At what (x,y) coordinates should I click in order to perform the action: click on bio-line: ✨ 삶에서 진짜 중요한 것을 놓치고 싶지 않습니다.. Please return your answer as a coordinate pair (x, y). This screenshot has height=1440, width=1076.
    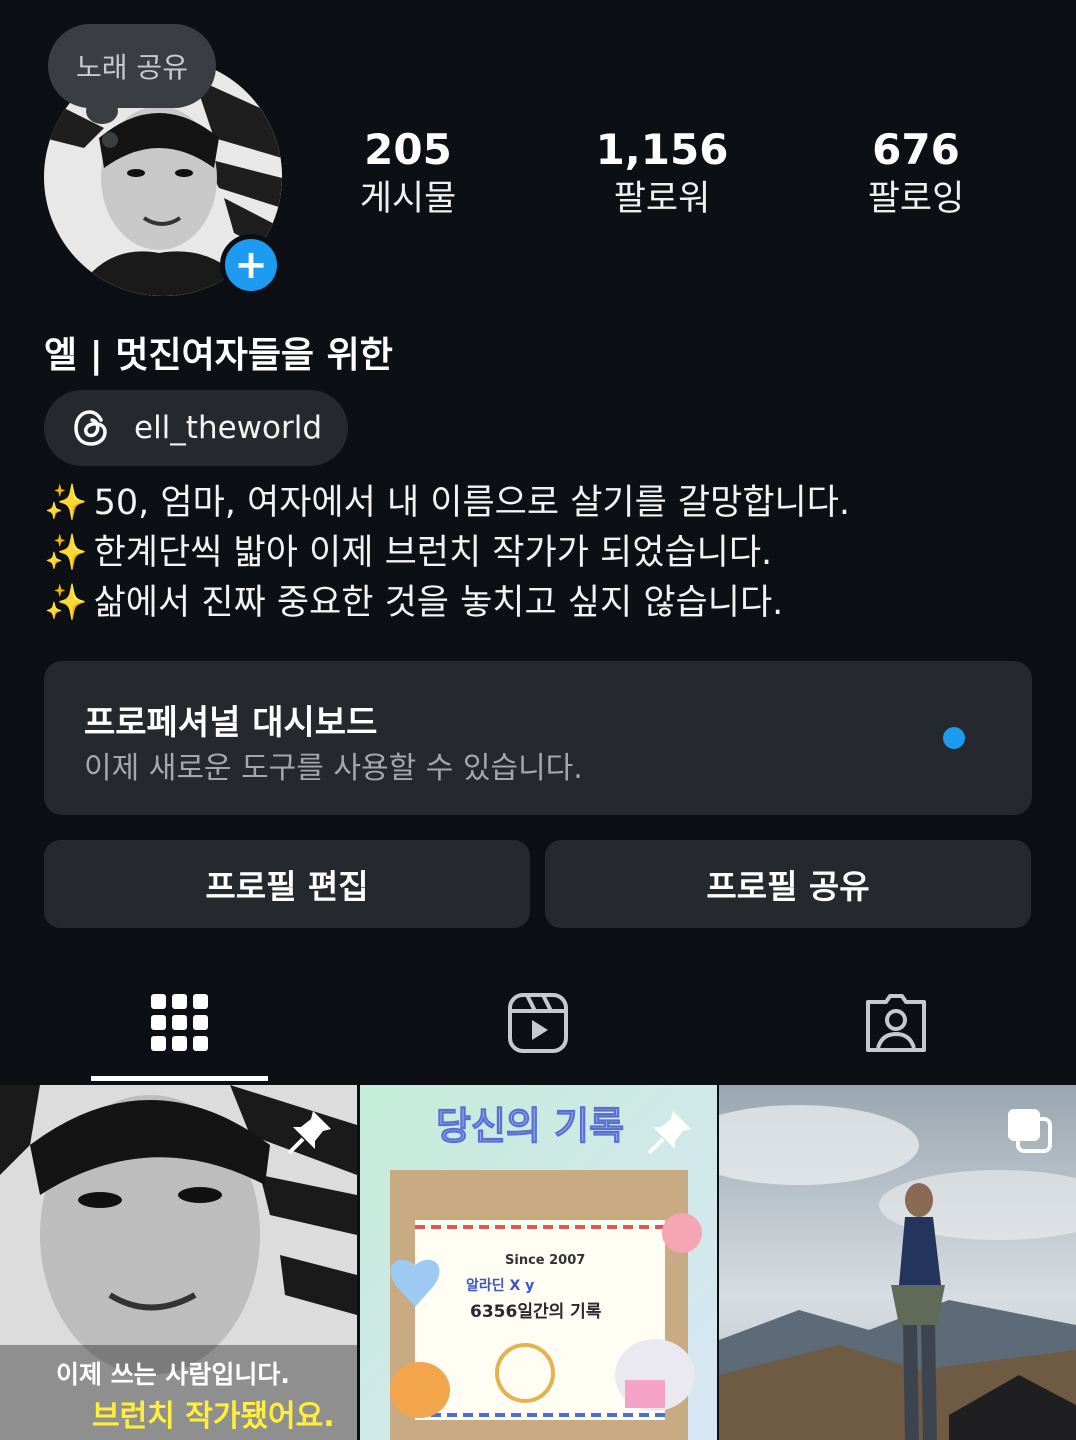
    Looking at the image, I should click on (414, 603).